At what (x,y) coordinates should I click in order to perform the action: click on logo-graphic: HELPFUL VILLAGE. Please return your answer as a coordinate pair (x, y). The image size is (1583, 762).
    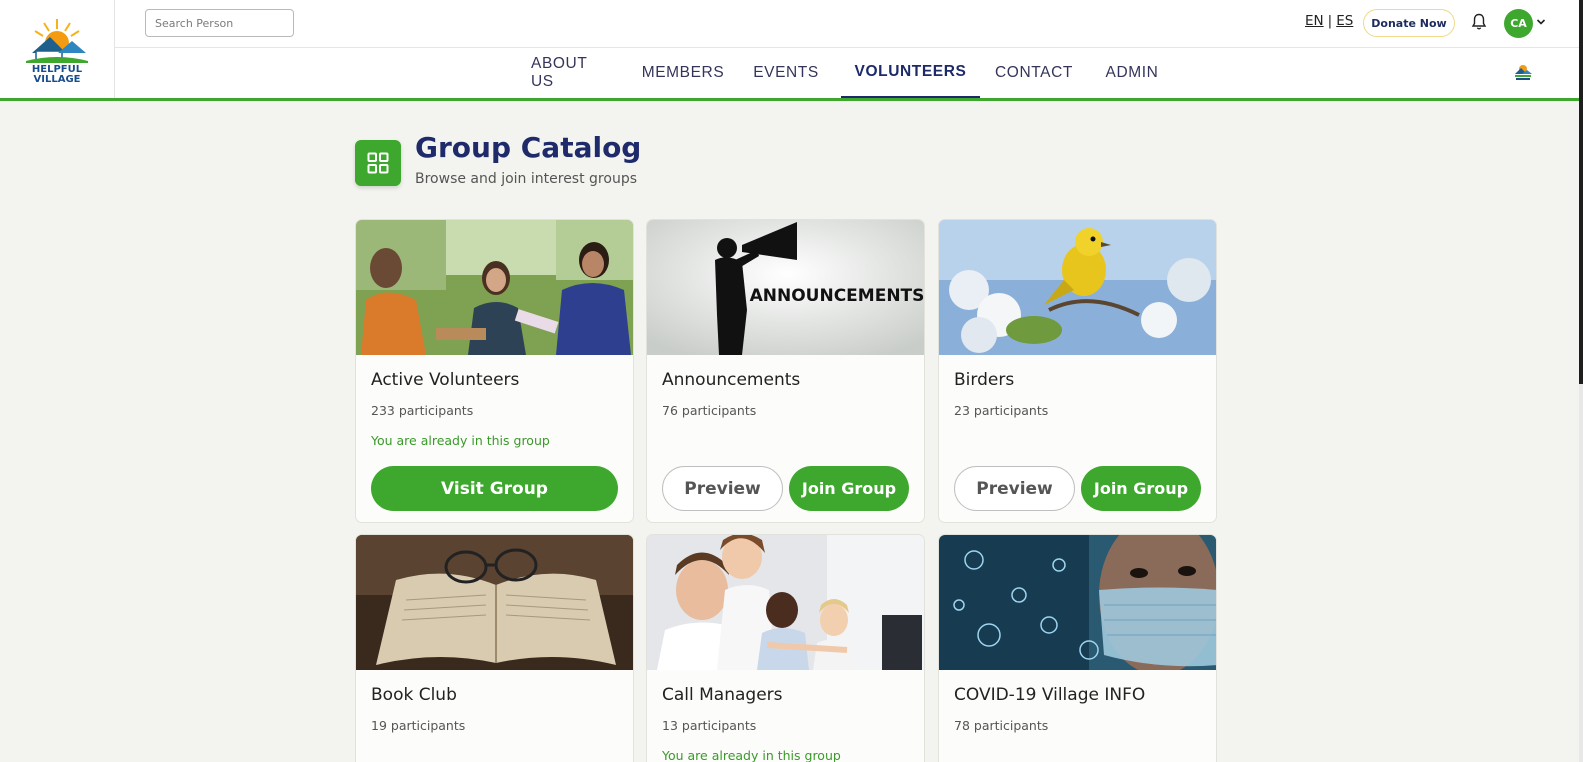
    Looking at the image, I should click on (57, 51).